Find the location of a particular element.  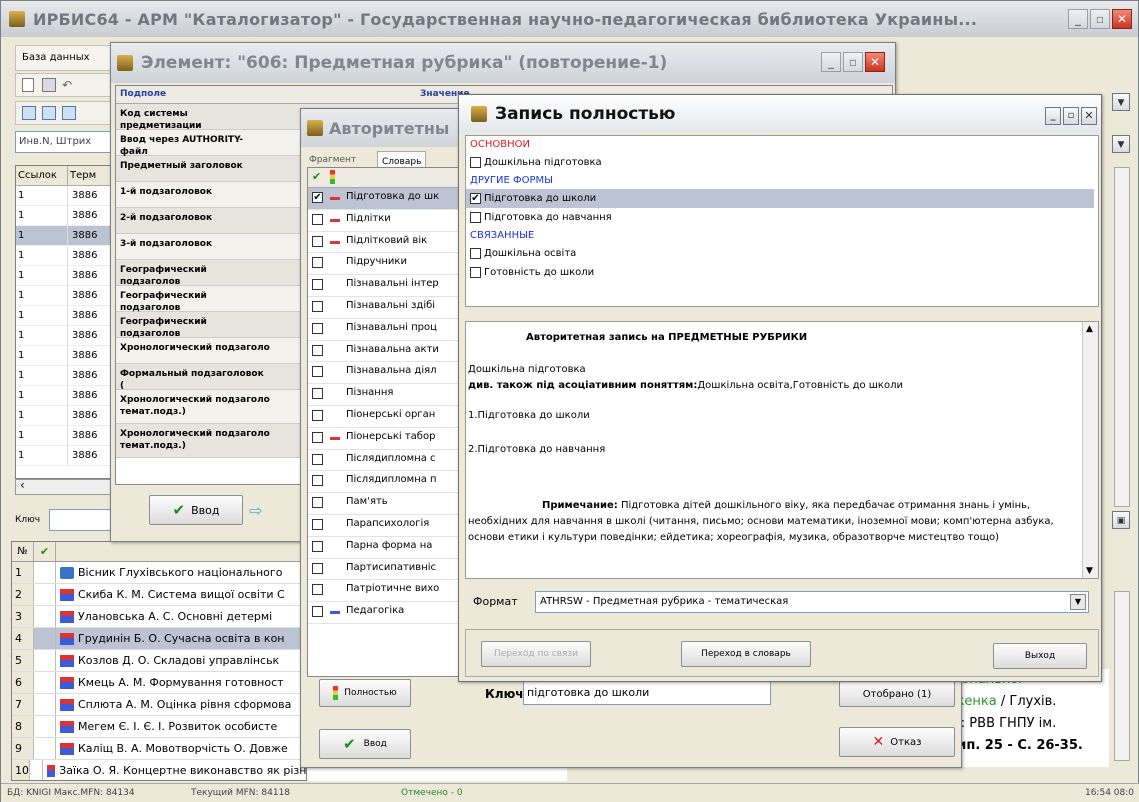

authority-row: Пізнавальні проц is located at coordinates (385, 330).